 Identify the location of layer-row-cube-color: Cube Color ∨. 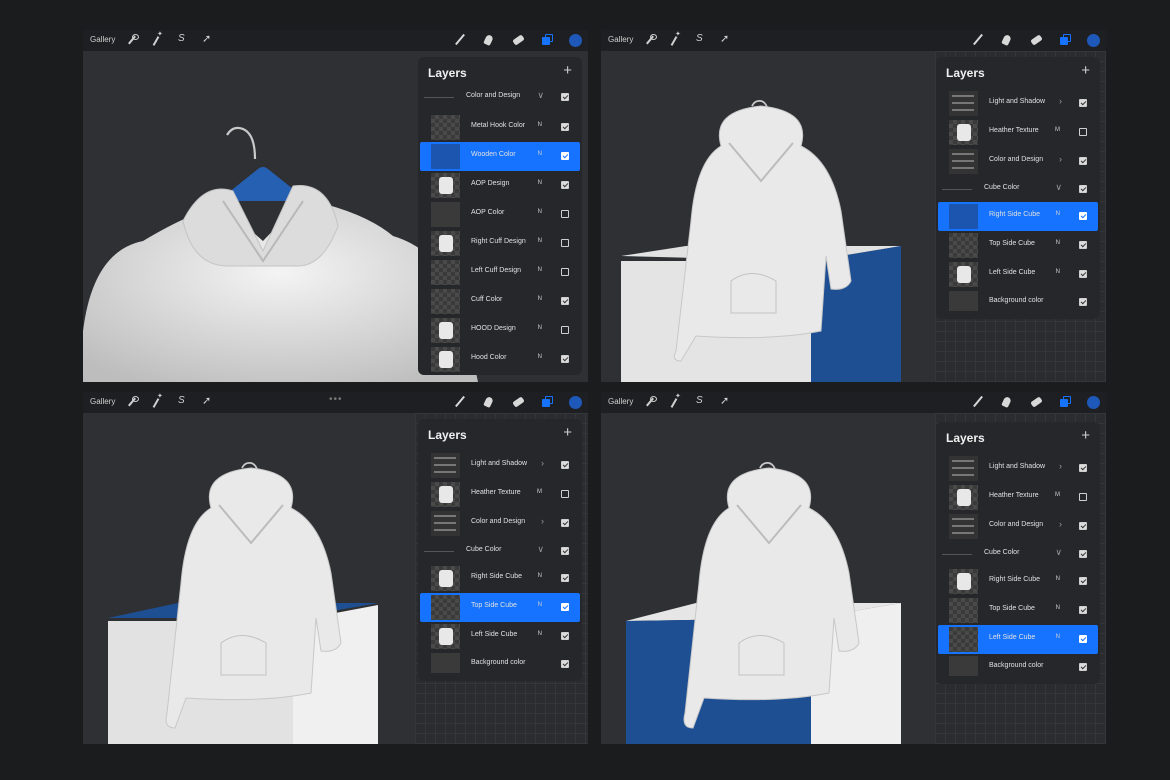
(1018, 554).